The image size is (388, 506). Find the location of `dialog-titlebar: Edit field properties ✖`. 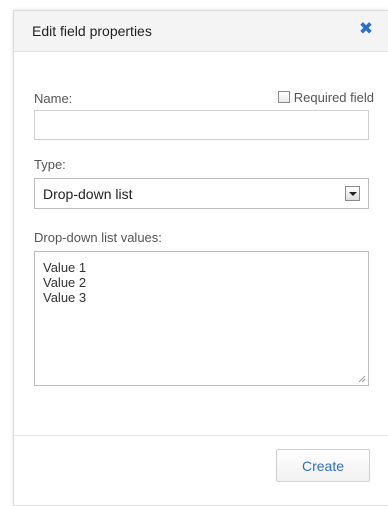

dialog-titlebar: Edit field properties ✖ is located at coordinates (201, 31).